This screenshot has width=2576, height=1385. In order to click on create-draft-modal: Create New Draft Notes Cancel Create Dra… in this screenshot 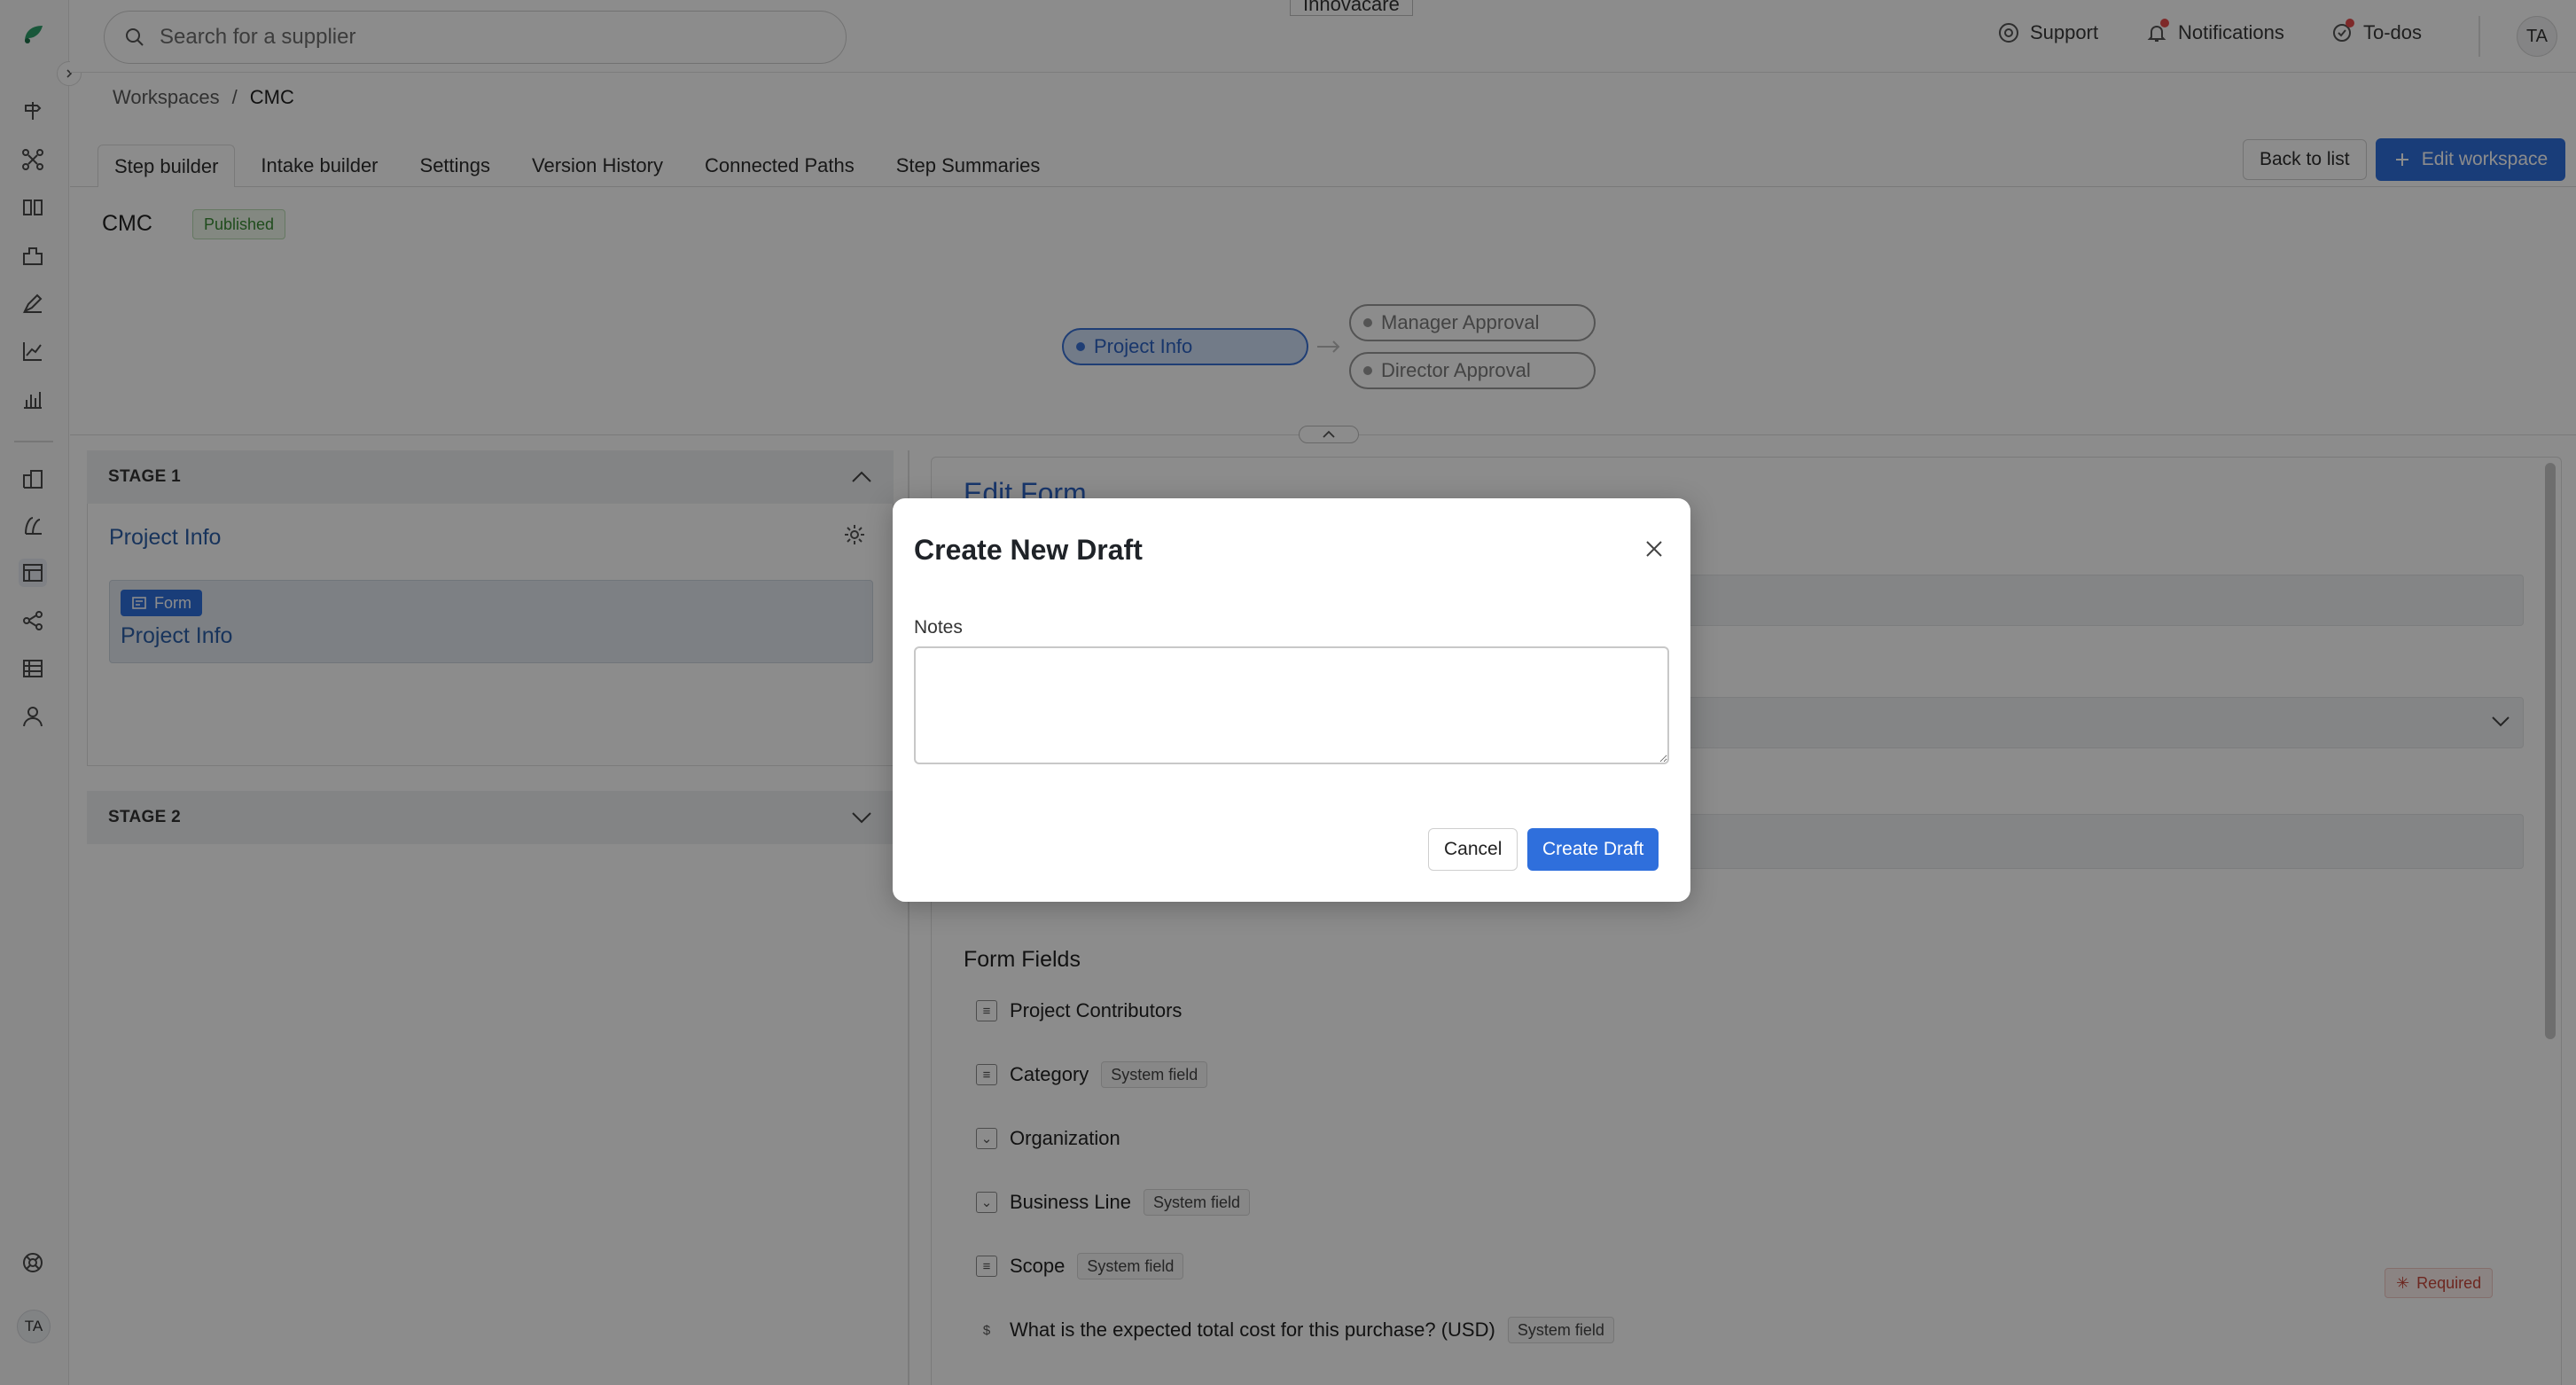, I will do `click(1291, 700)`.